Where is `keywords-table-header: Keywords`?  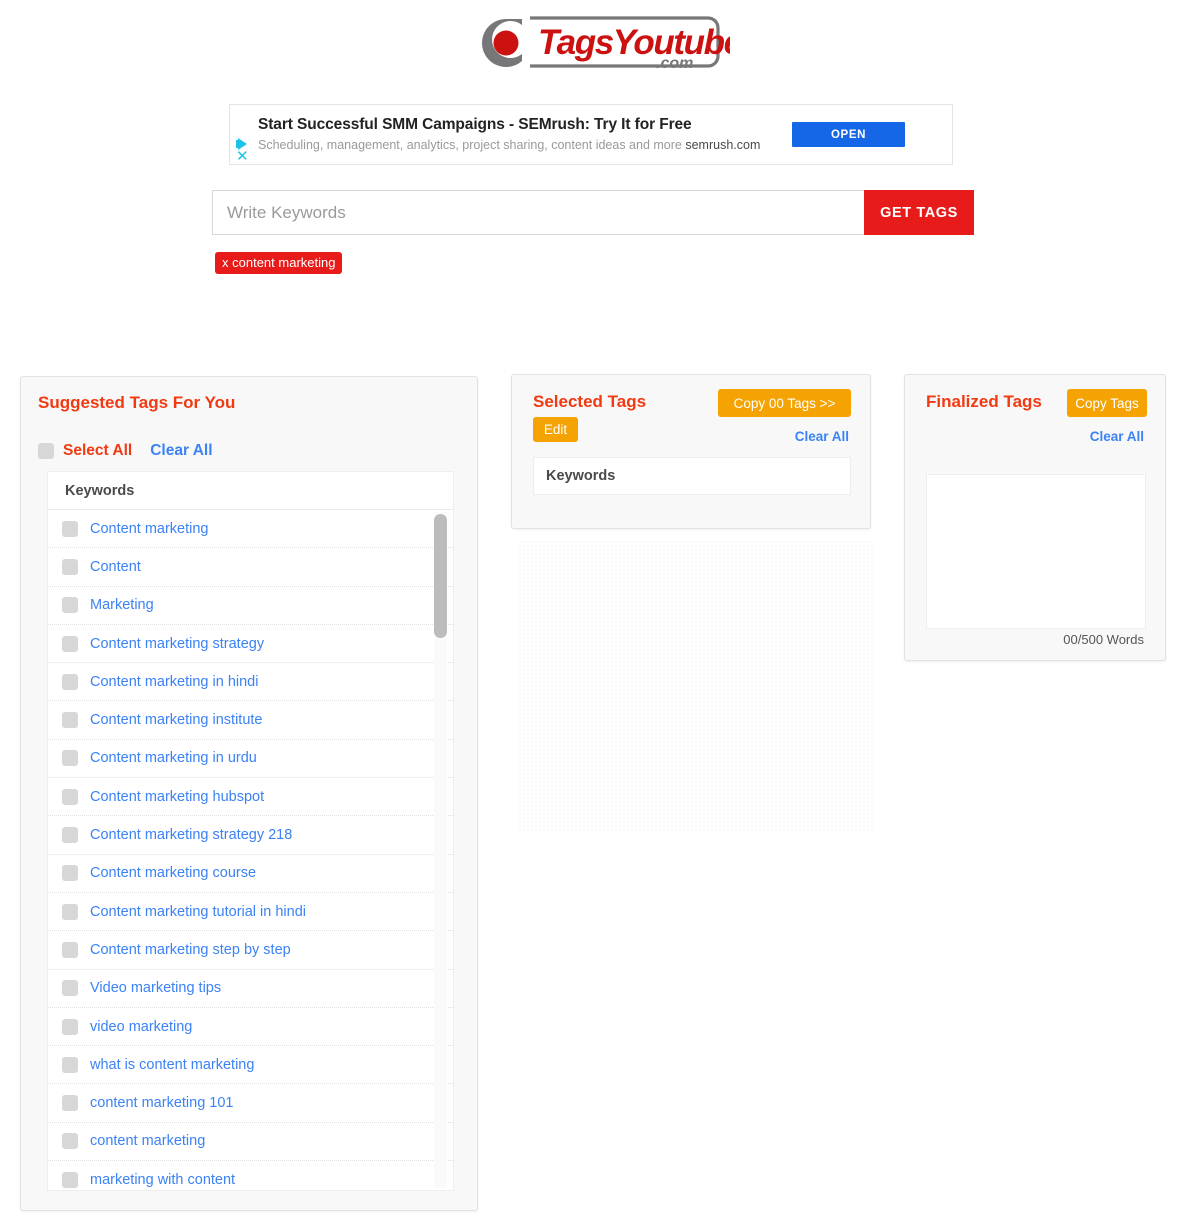
keywords-table-header: Keywords is located at coordinates (250, 491).